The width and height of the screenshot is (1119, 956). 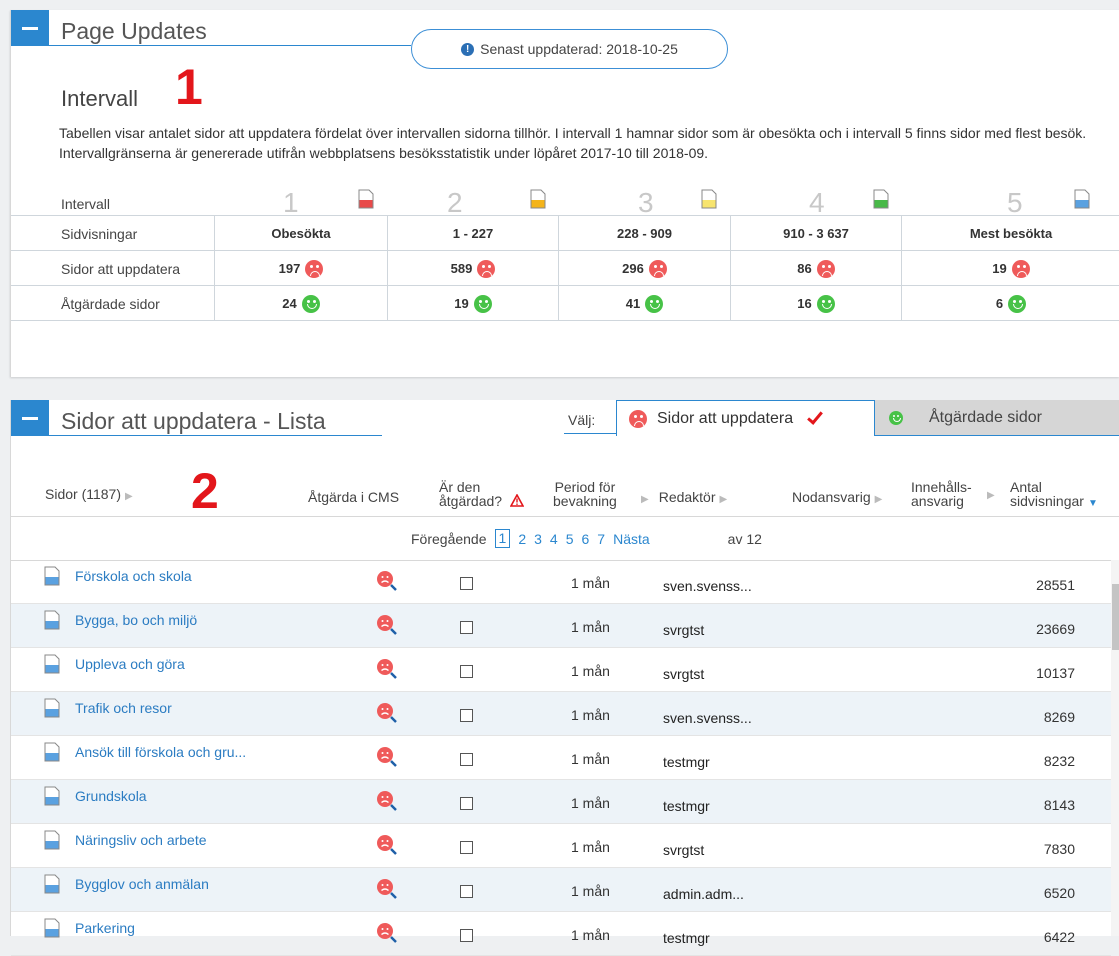 I want to click on page-link-6: 6, so click(x=586, y=539).